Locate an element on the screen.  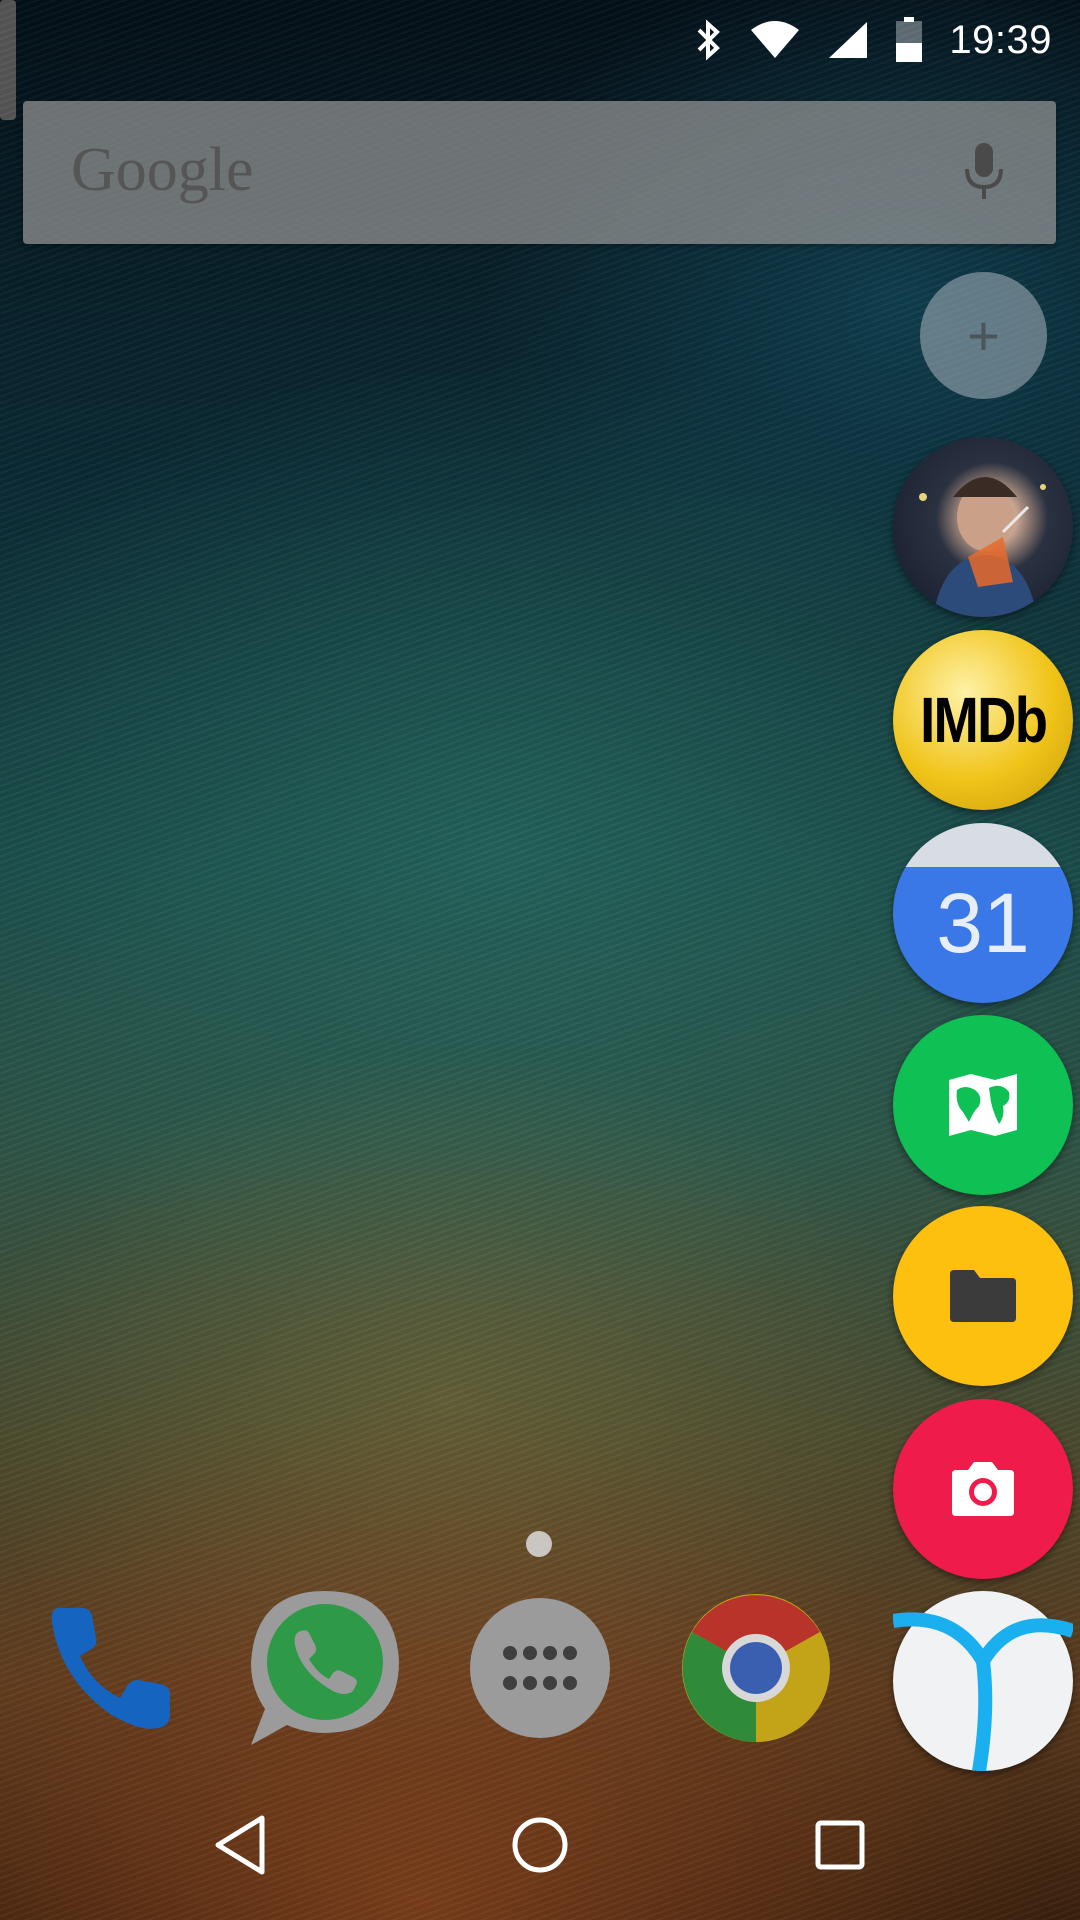
calendar-day-label: 31 is located at coordinates (983, 923).